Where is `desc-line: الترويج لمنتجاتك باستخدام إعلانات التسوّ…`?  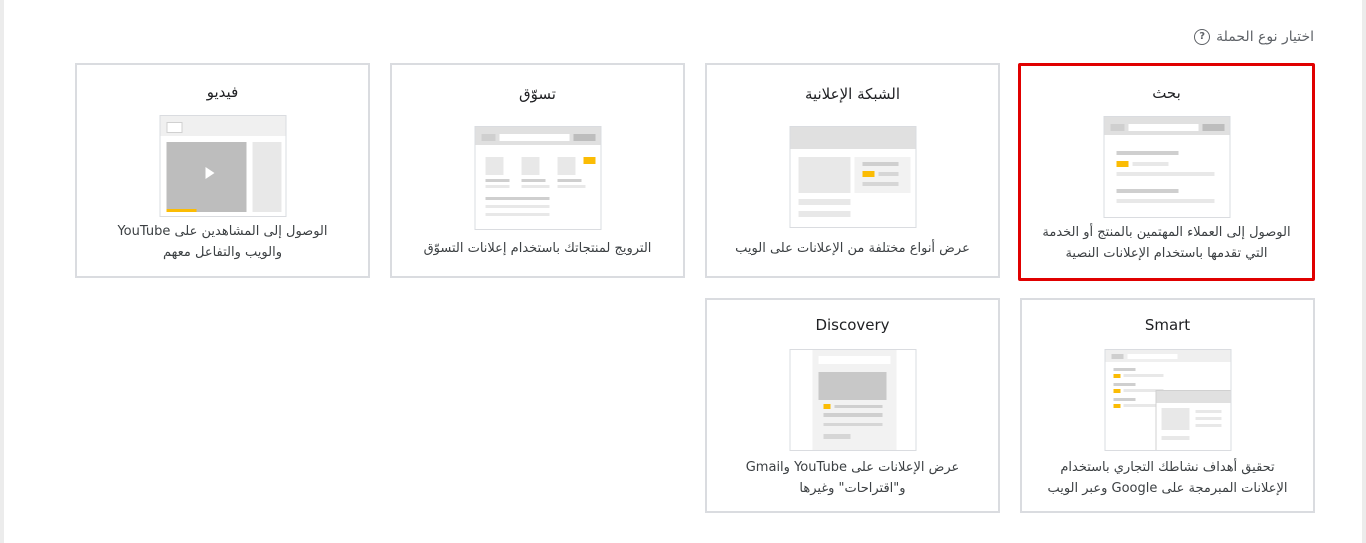 desc-line: الترويج لمنتجاتك باستخدام إعلانات التسوّ… is located at coordinates (537, 248).